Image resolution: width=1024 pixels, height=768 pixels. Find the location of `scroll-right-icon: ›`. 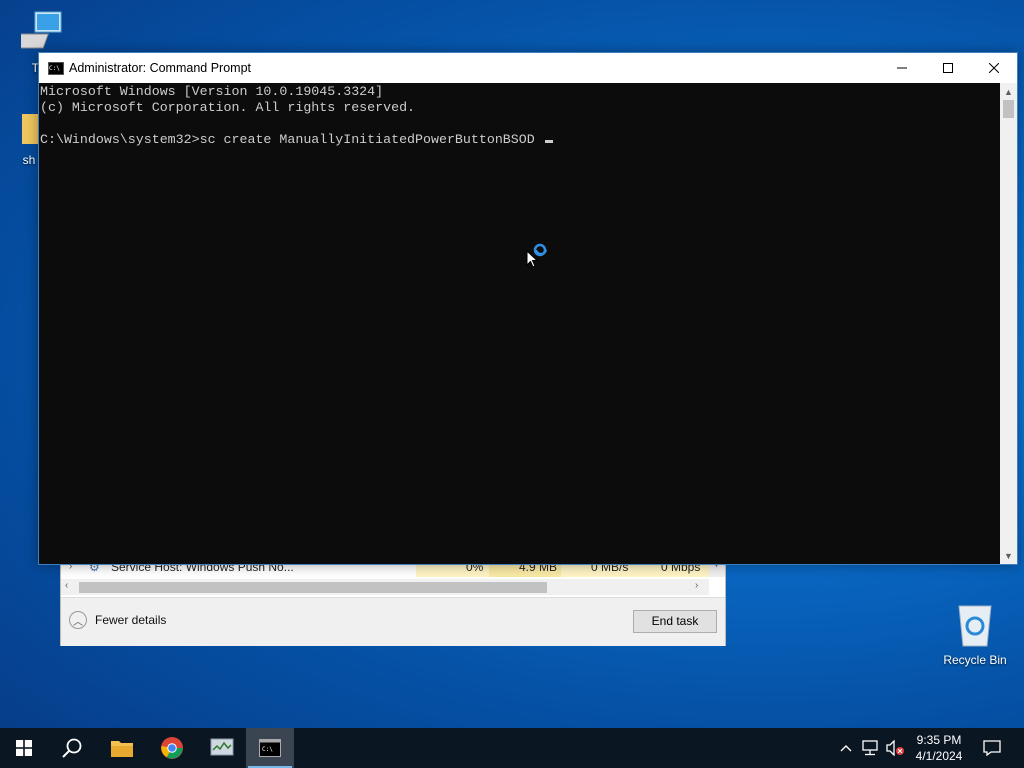

scroll-right-icon: › is located at coordinates (696, 585).